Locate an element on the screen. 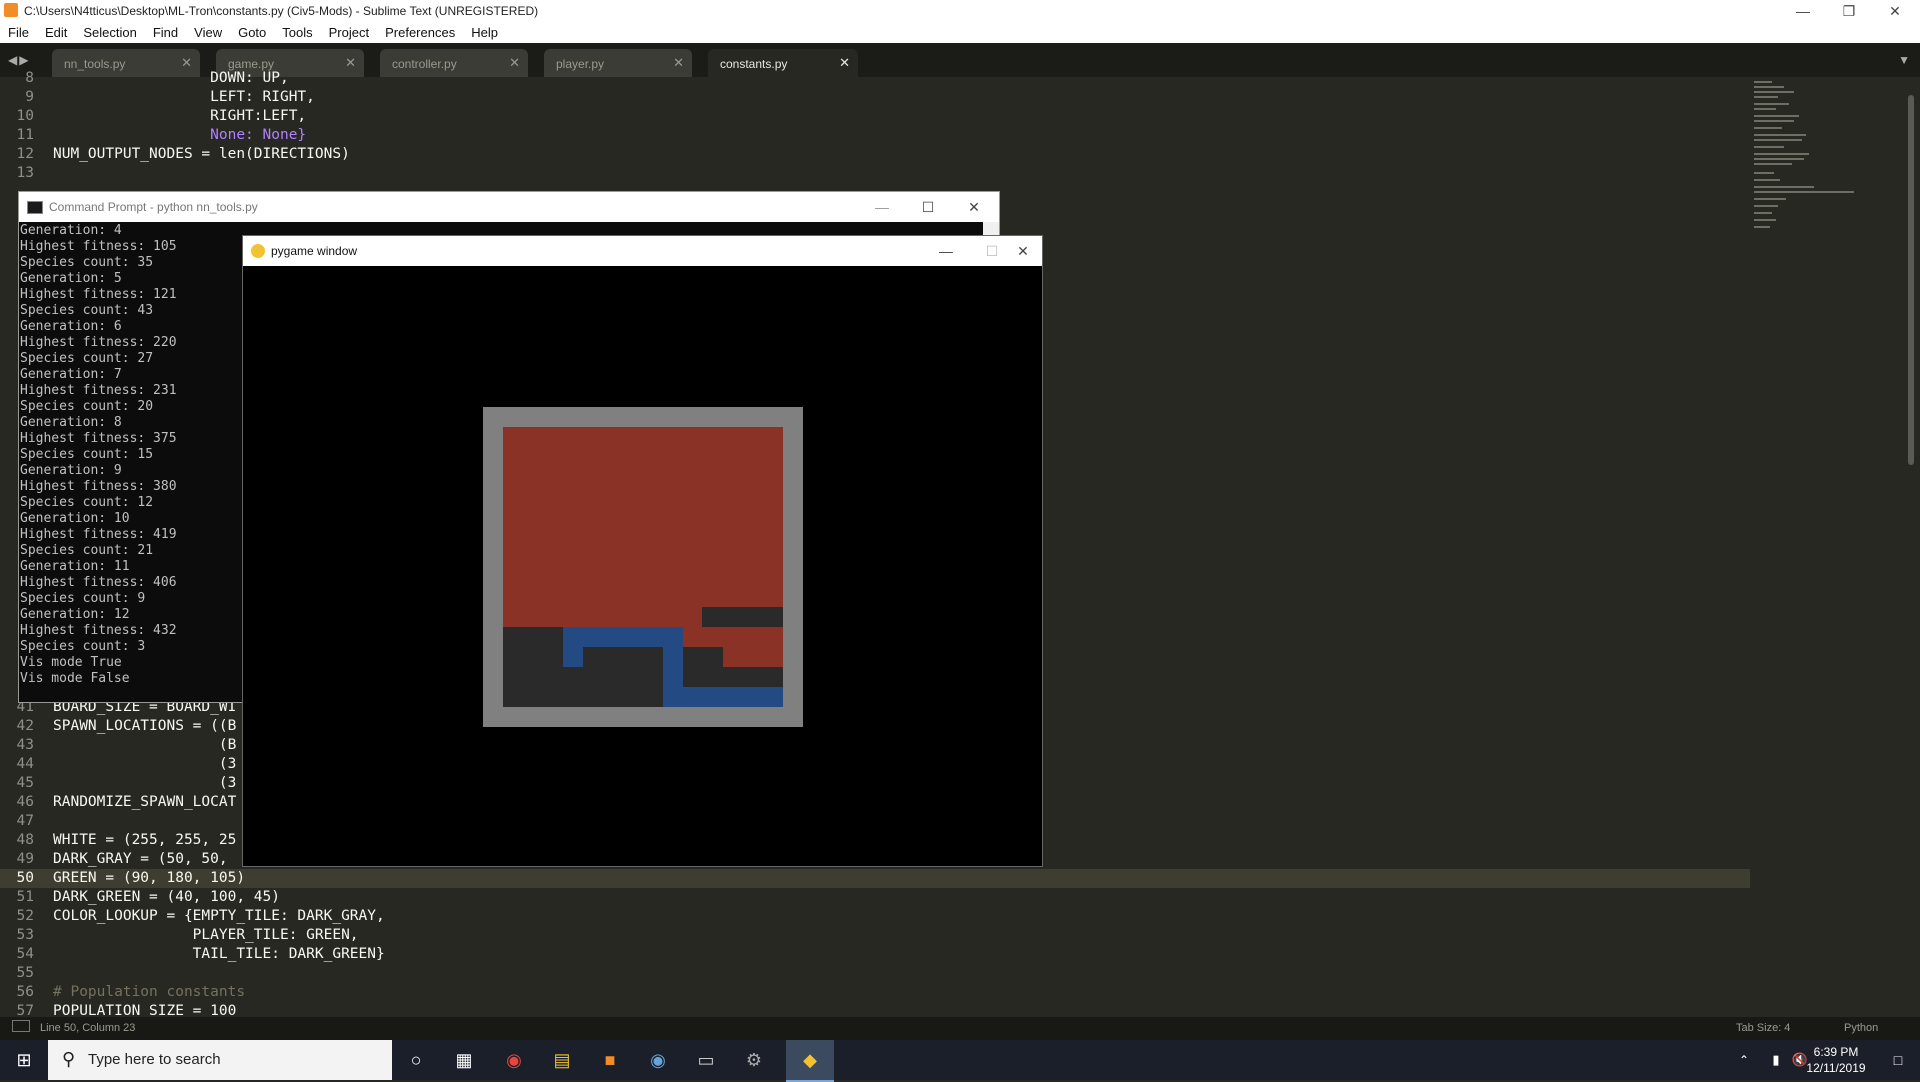  code-line: NUM_OUTPUT_NODES = len(DIRECTIONS) is located at coordinates (201, 154).